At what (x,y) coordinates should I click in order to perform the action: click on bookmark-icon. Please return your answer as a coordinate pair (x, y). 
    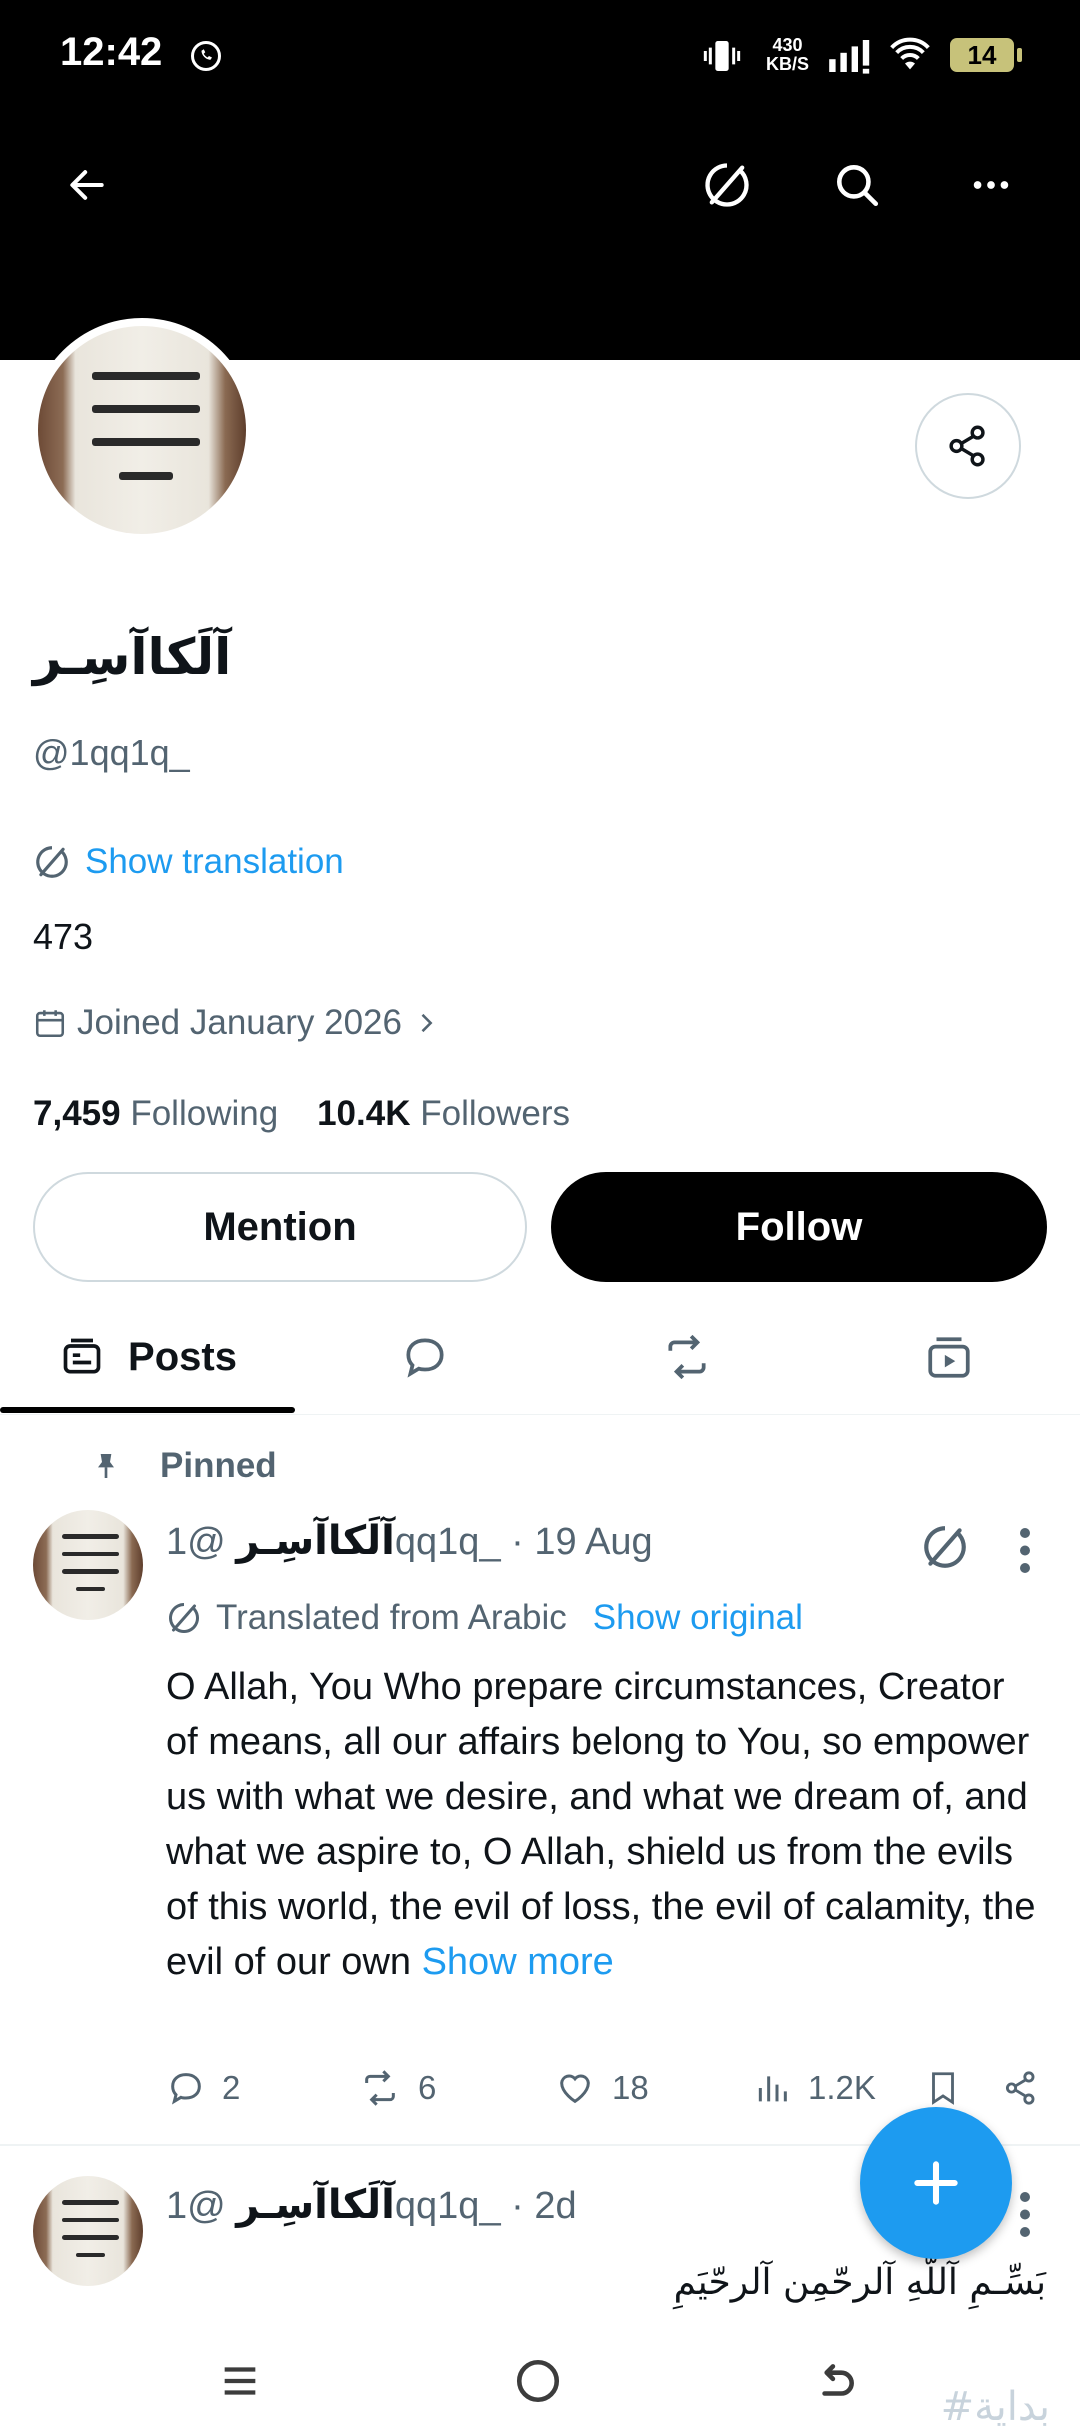
    Looking at the image, I should click on (943, 2088).